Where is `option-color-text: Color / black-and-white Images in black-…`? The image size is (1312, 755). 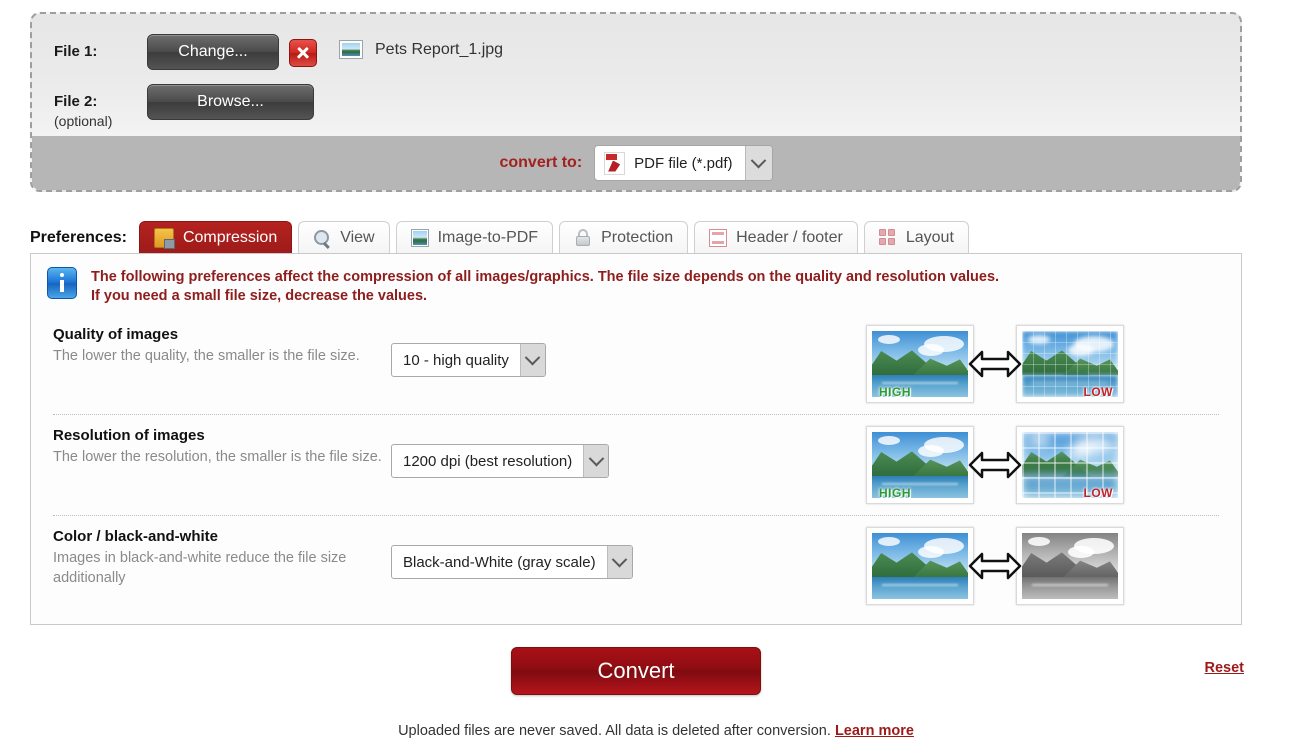
option-color-text: Color / black-and-white Images in black-… is located at coordinates (222, 556).